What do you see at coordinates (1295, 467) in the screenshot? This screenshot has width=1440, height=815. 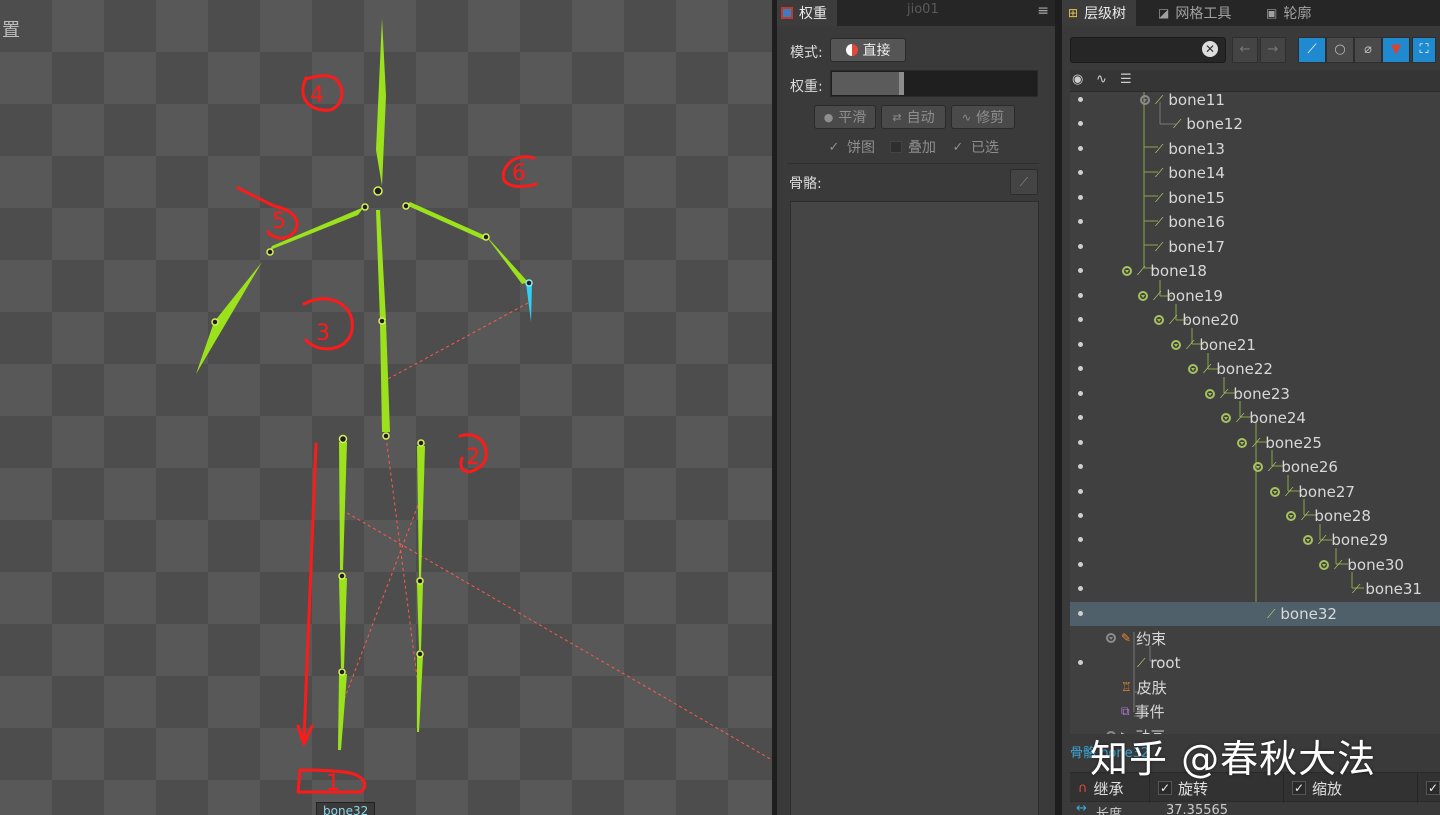 I see `tree-node: ⟋ bone26` at bounding box center [1295, 467].